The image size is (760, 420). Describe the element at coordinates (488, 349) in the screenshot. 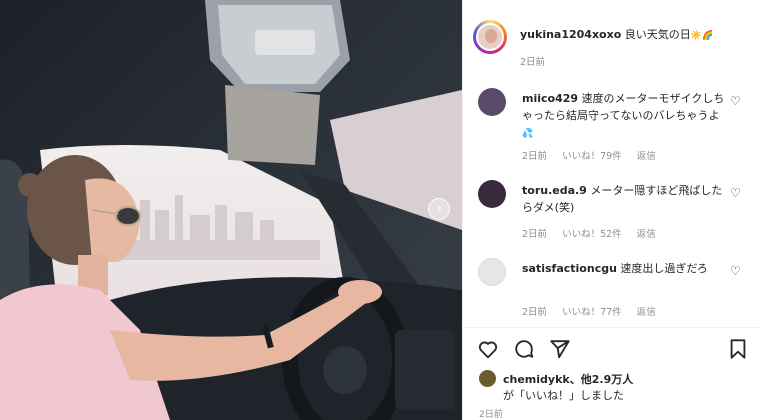

I see `heart-outline-icon` at that location.